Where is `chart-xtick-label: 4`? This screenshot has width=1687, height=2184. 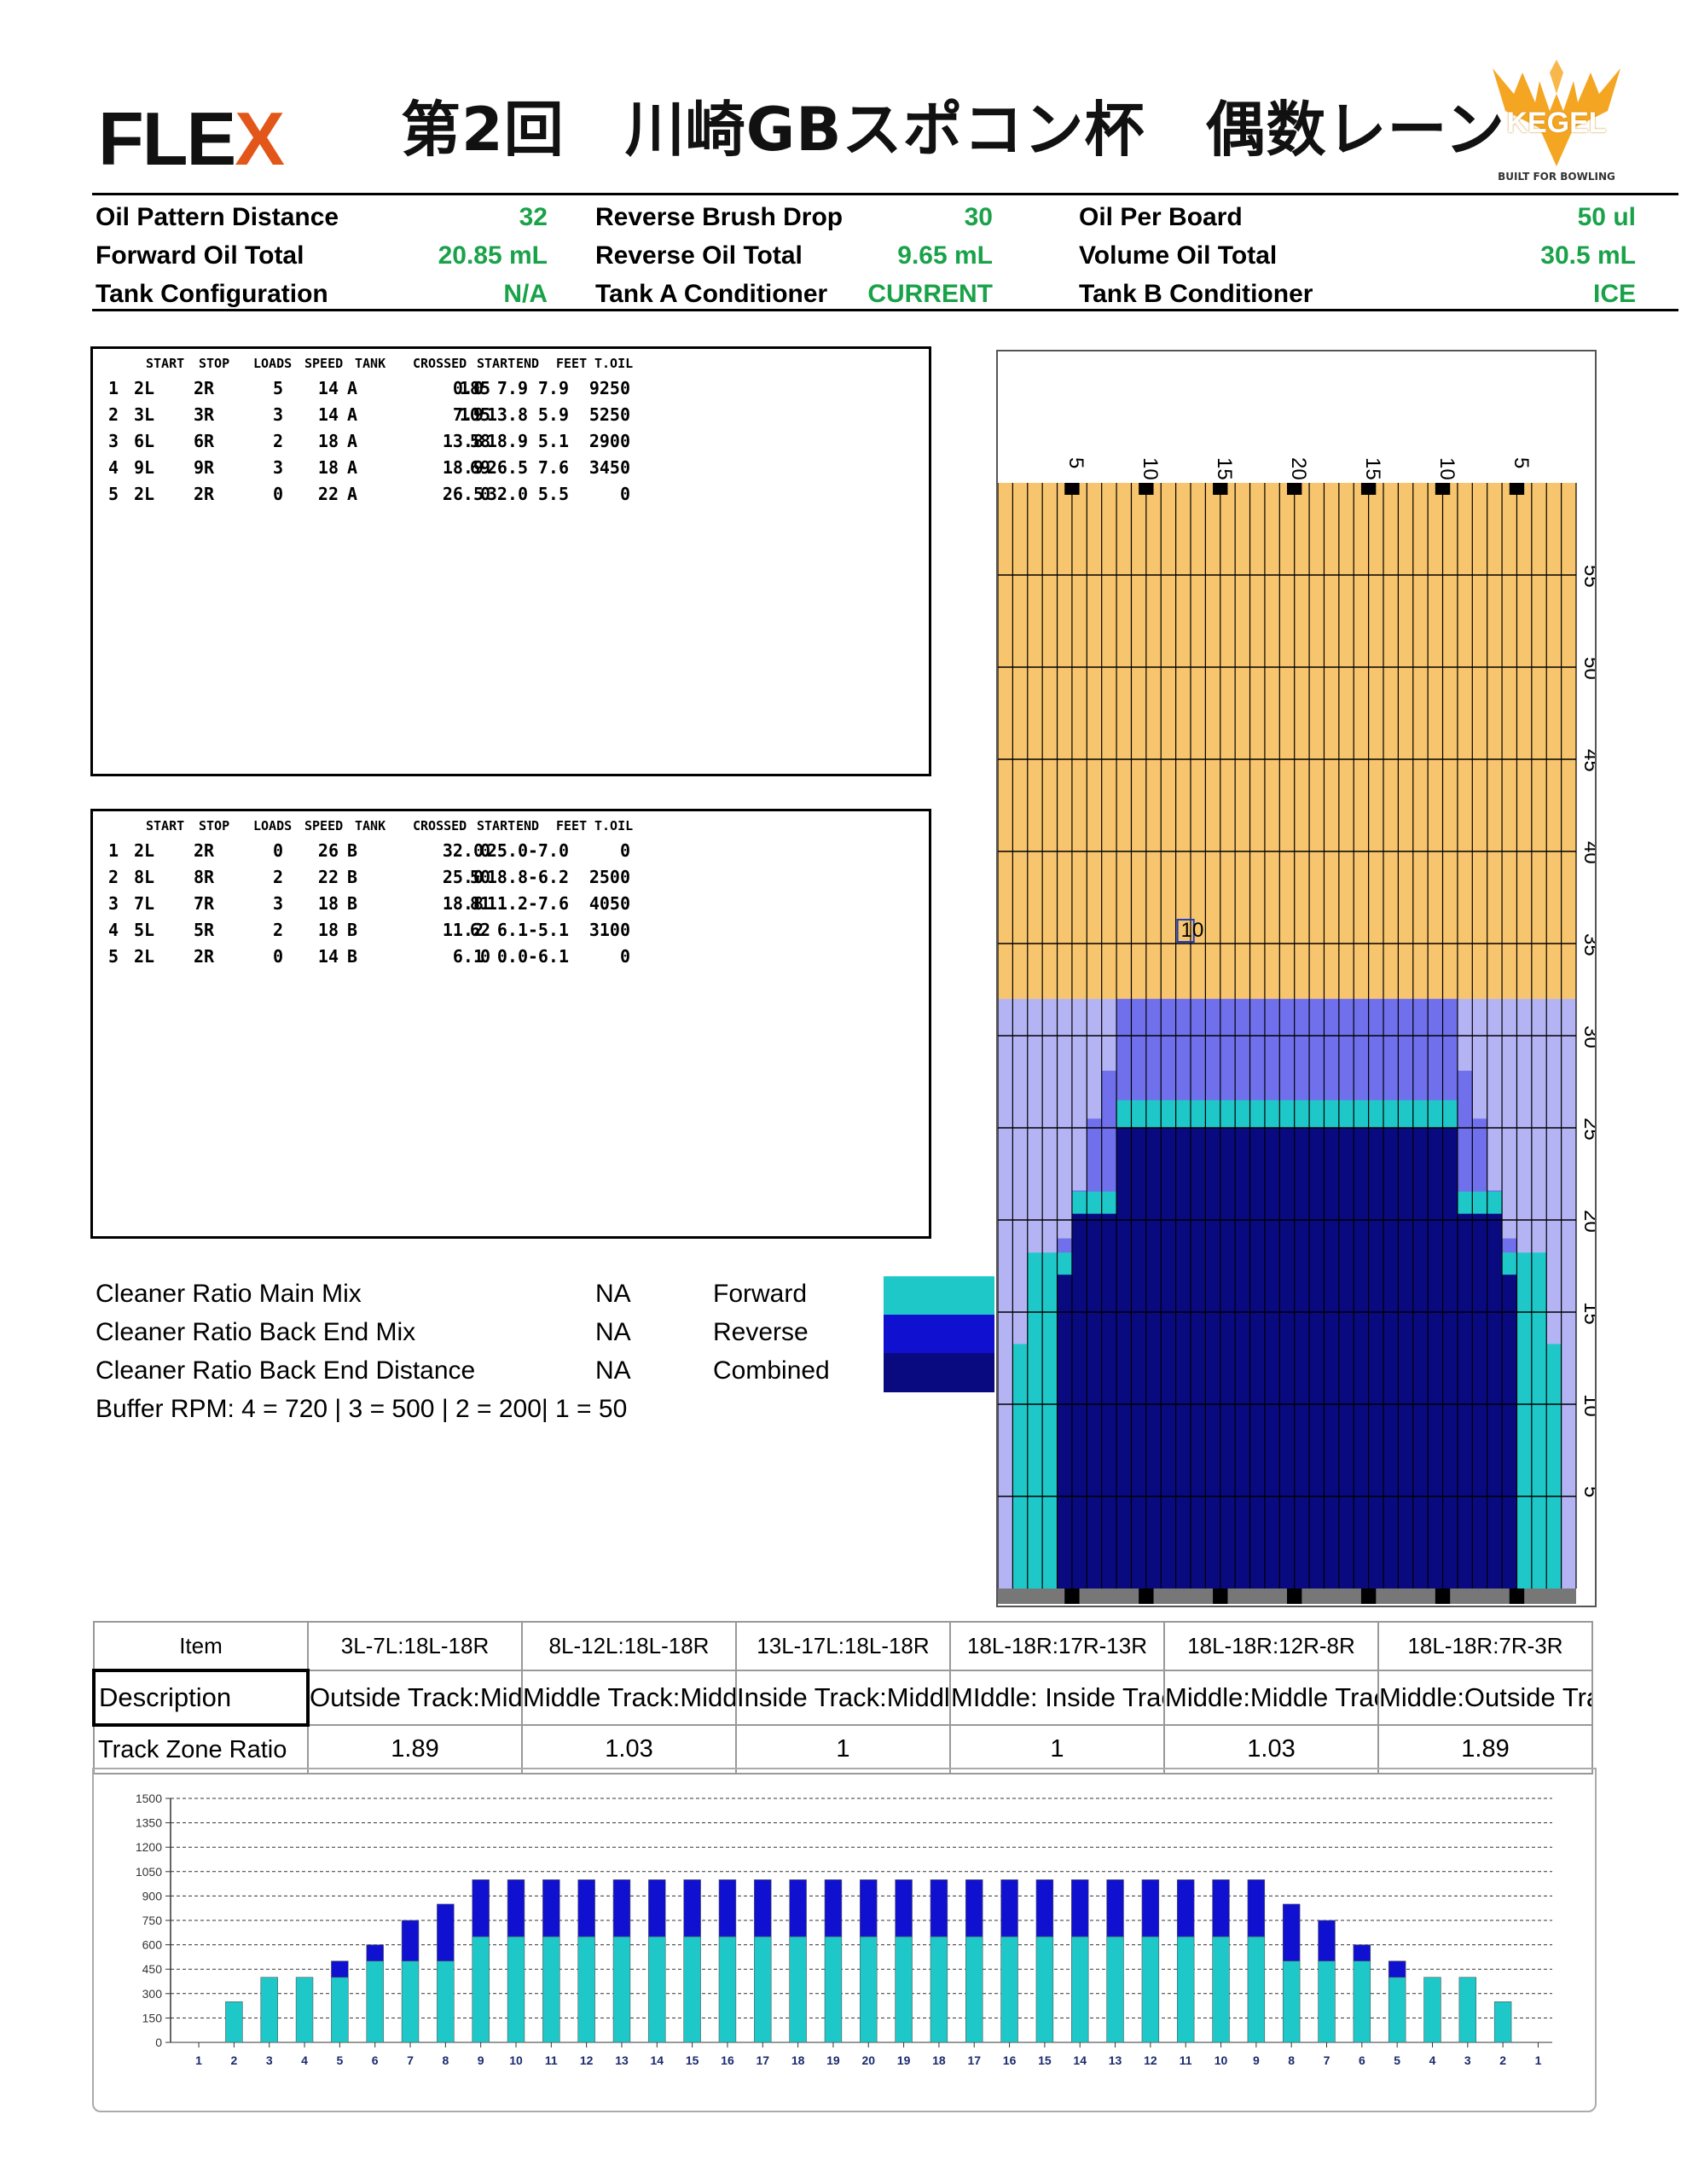 chart-xtick-label: 4 is located at coordinates (1433, 2060).